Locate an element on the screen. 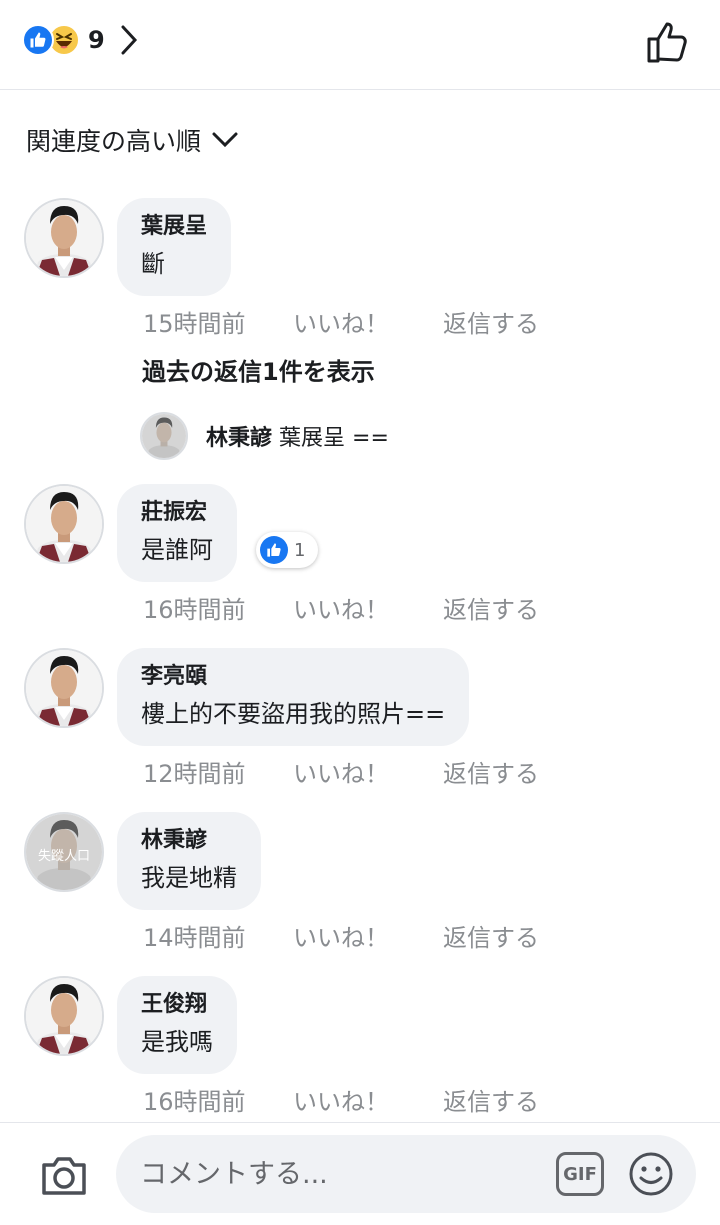 This screenshot has width=720, height=1225. reply-text: 葉展呈 == is located at coordinates (334, 438).